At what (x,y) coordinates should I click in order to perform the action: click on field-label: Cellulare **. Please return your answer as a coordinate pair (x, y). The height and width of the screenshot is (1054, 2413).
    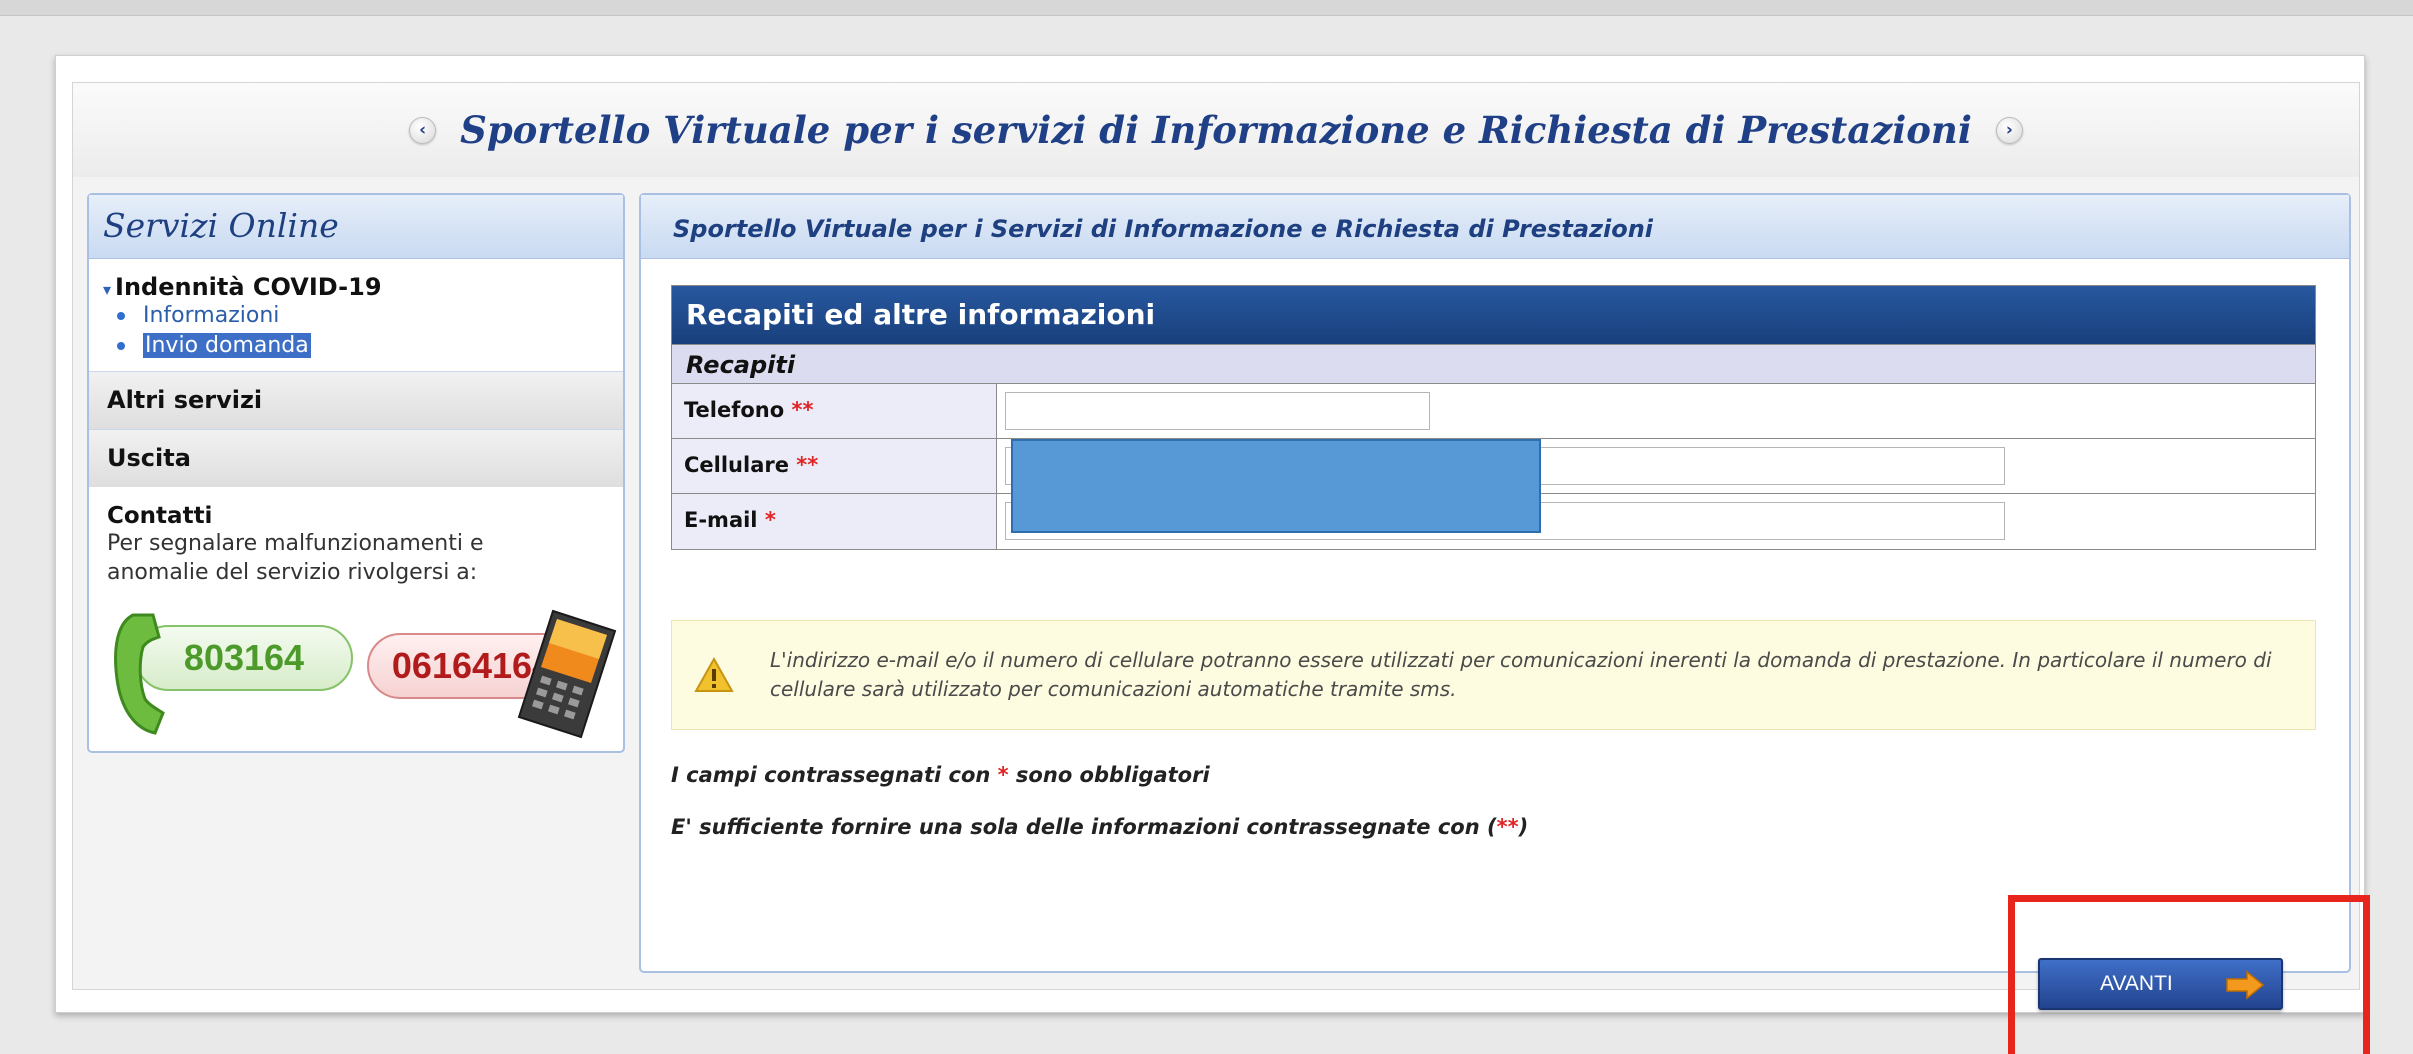
    Looking at the image, I should click on (834, 466).